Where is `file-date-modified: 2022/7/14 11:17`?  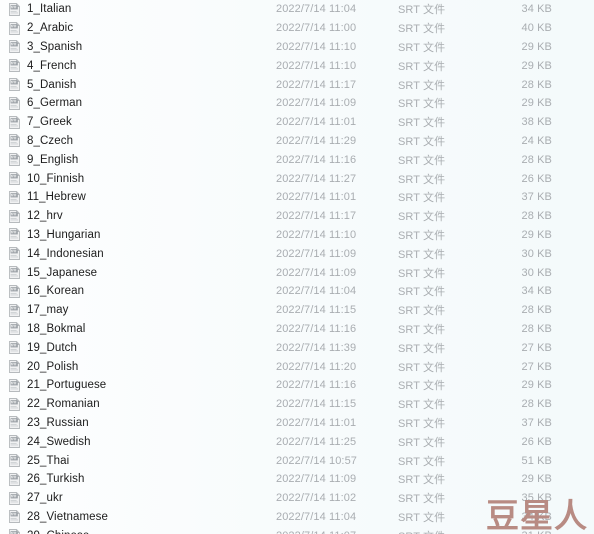 file-date-modified: 2022/7/14 11:17 is located at coordinates (316, 216).